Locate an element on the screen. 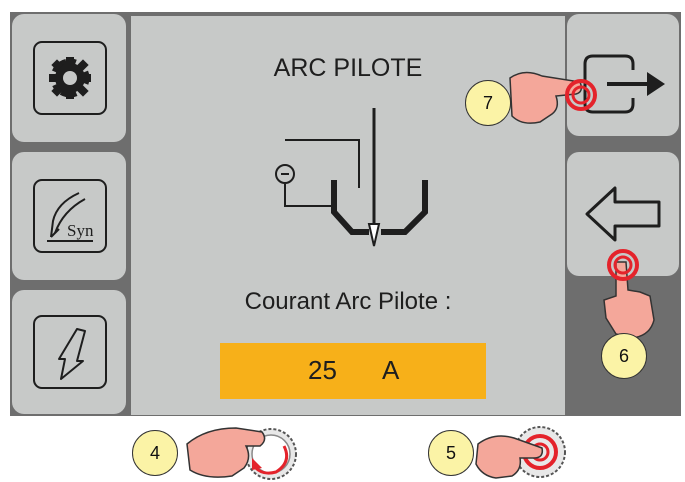 This screenshot has width=685, height=482. settings-button is located at coordinates (69, 78).